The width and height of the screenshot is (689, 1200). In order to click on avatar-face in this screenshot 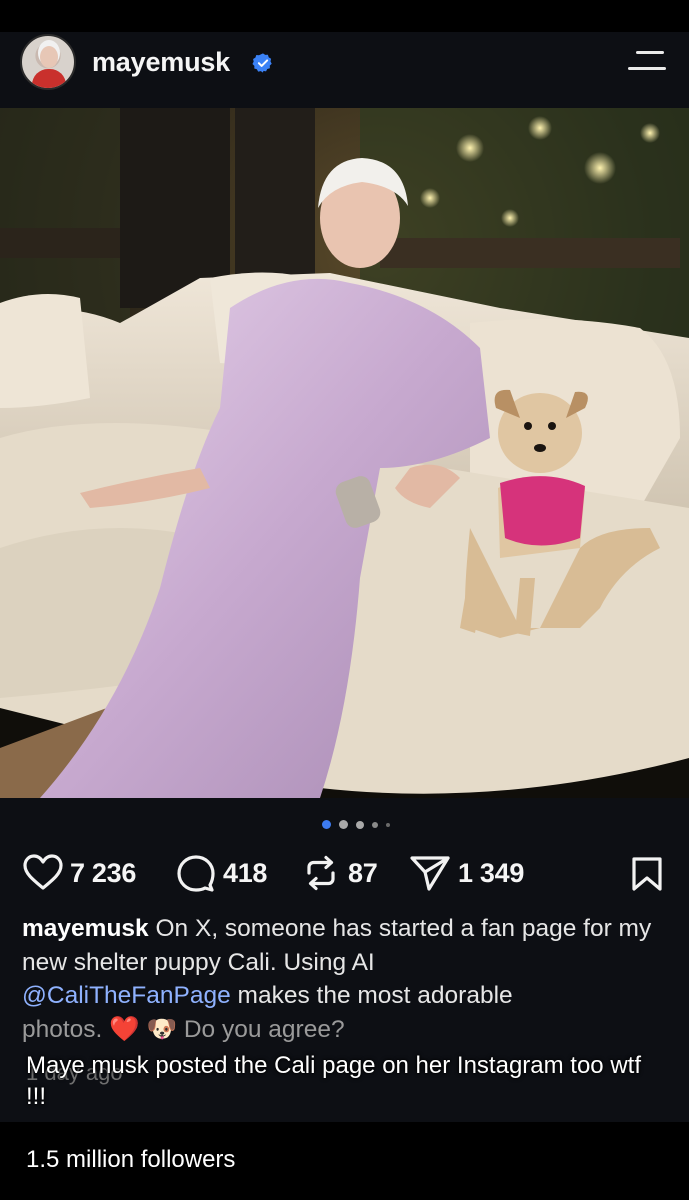, I will do `click(49, 57)`.